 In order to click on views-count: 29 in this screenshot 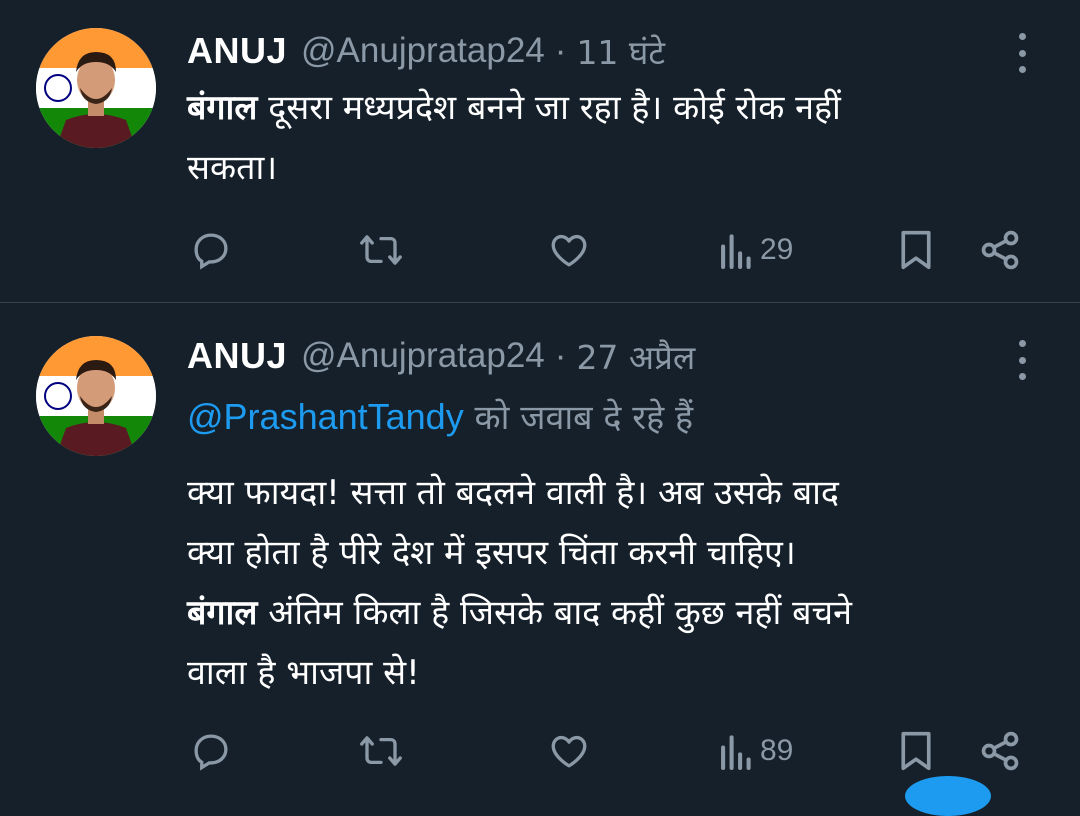, I will do `click(777, 249)`.